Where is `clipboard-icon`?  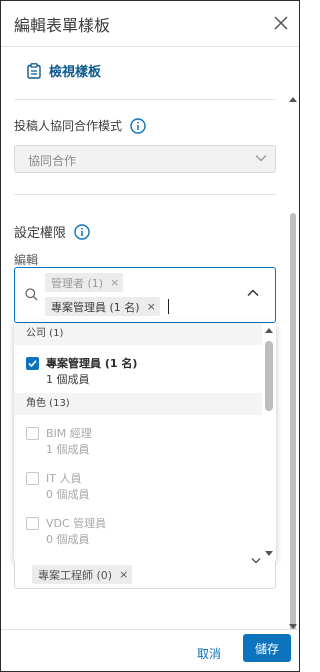 clipboard-icon is located at coordinates (34, 70).